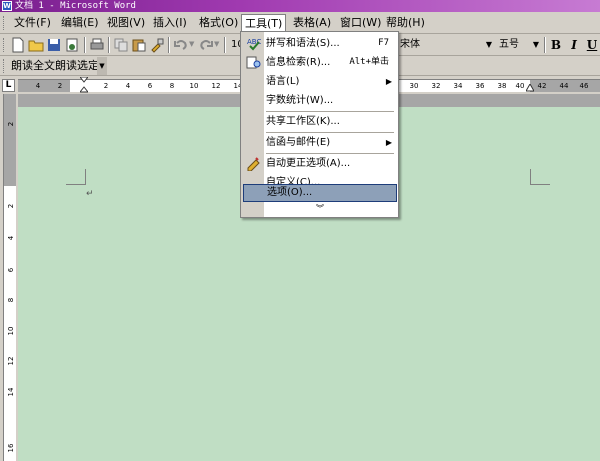 Image resolution: width=600 pixels, height=461 pixels. Describe the element at coordinates (18, 45) in the screenshot. I see `new-document-icon` at that location.